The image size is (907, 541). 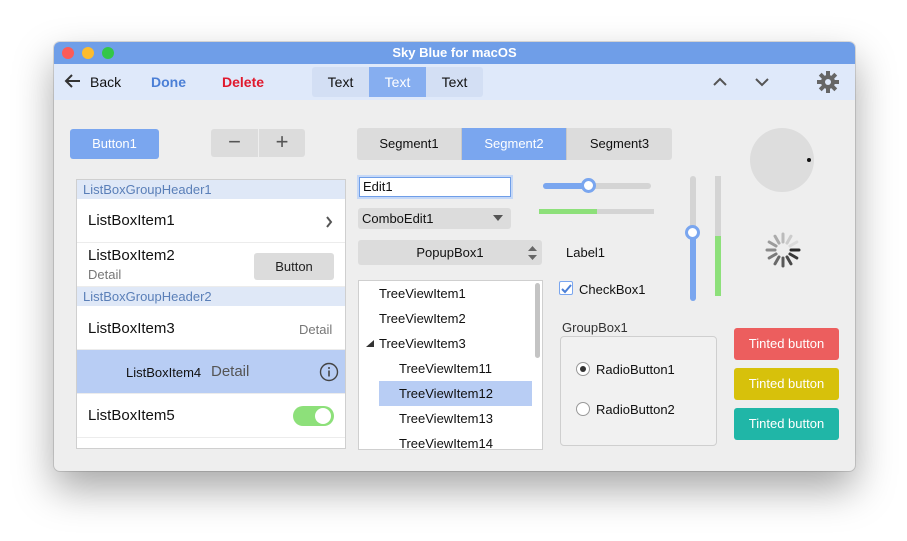 I want to click on tab-text-3: Text, so click(x=454, y=82).